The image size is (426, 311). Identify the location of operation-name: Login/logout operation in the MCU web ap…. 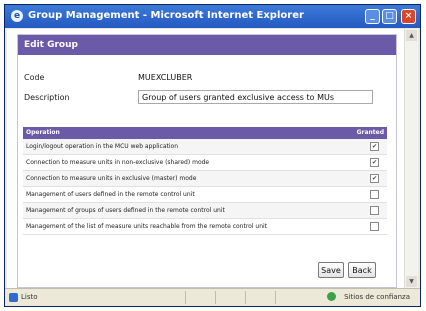
(102, 146).